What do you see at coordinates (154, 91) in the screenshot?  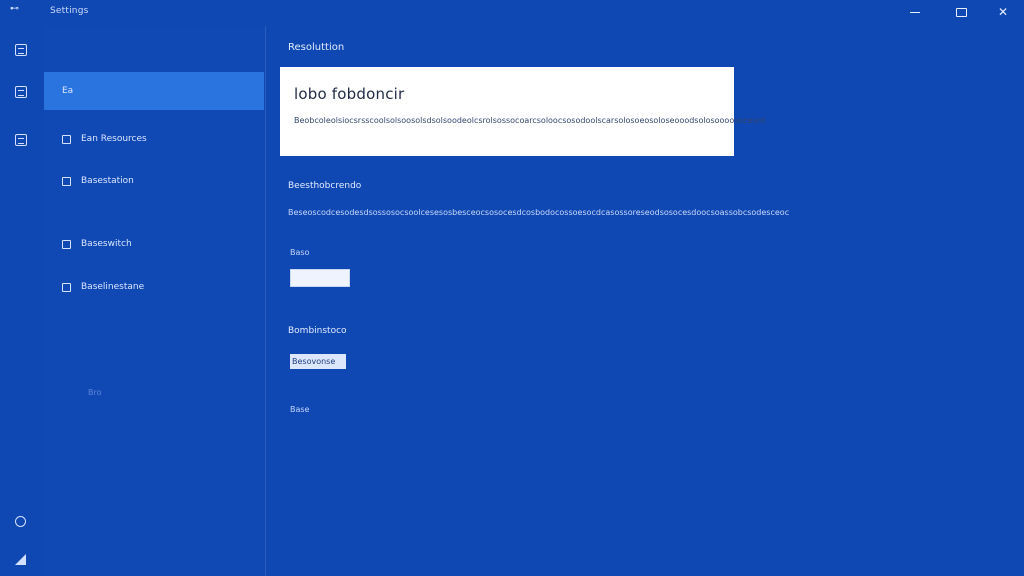 I see `nav-item-ea: Ea` at bounding box center [154, 91].